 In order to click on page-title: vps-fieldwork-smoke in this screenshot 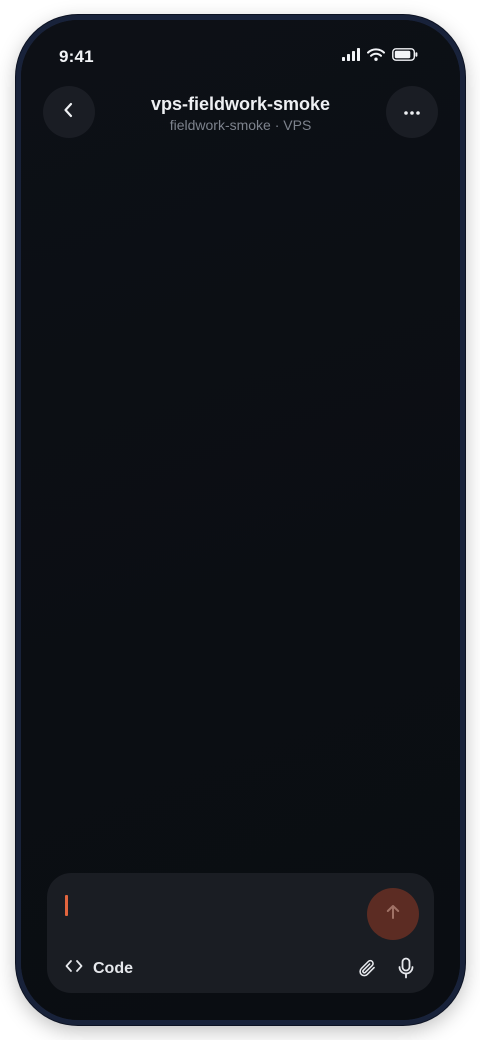, I will do `click(240, 104)`.